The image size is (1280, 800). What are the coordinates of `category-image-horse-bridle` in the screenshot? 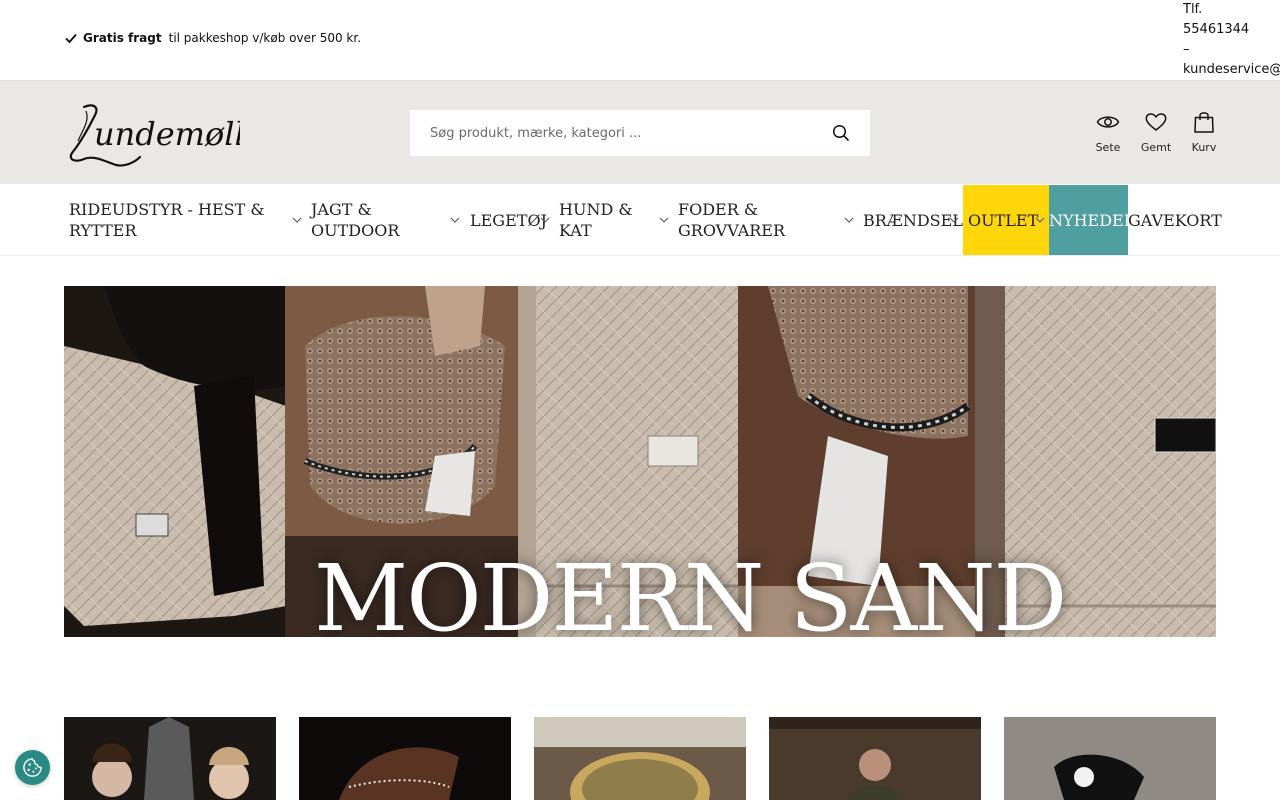 It's located at (405, 758).